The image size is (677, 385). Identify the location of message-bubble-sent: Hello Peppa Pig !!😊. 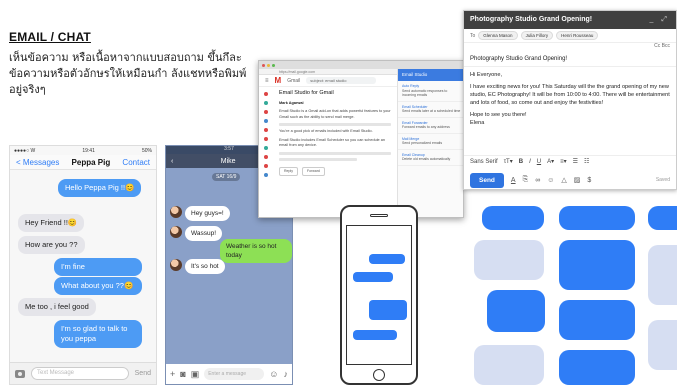
(100, 188).